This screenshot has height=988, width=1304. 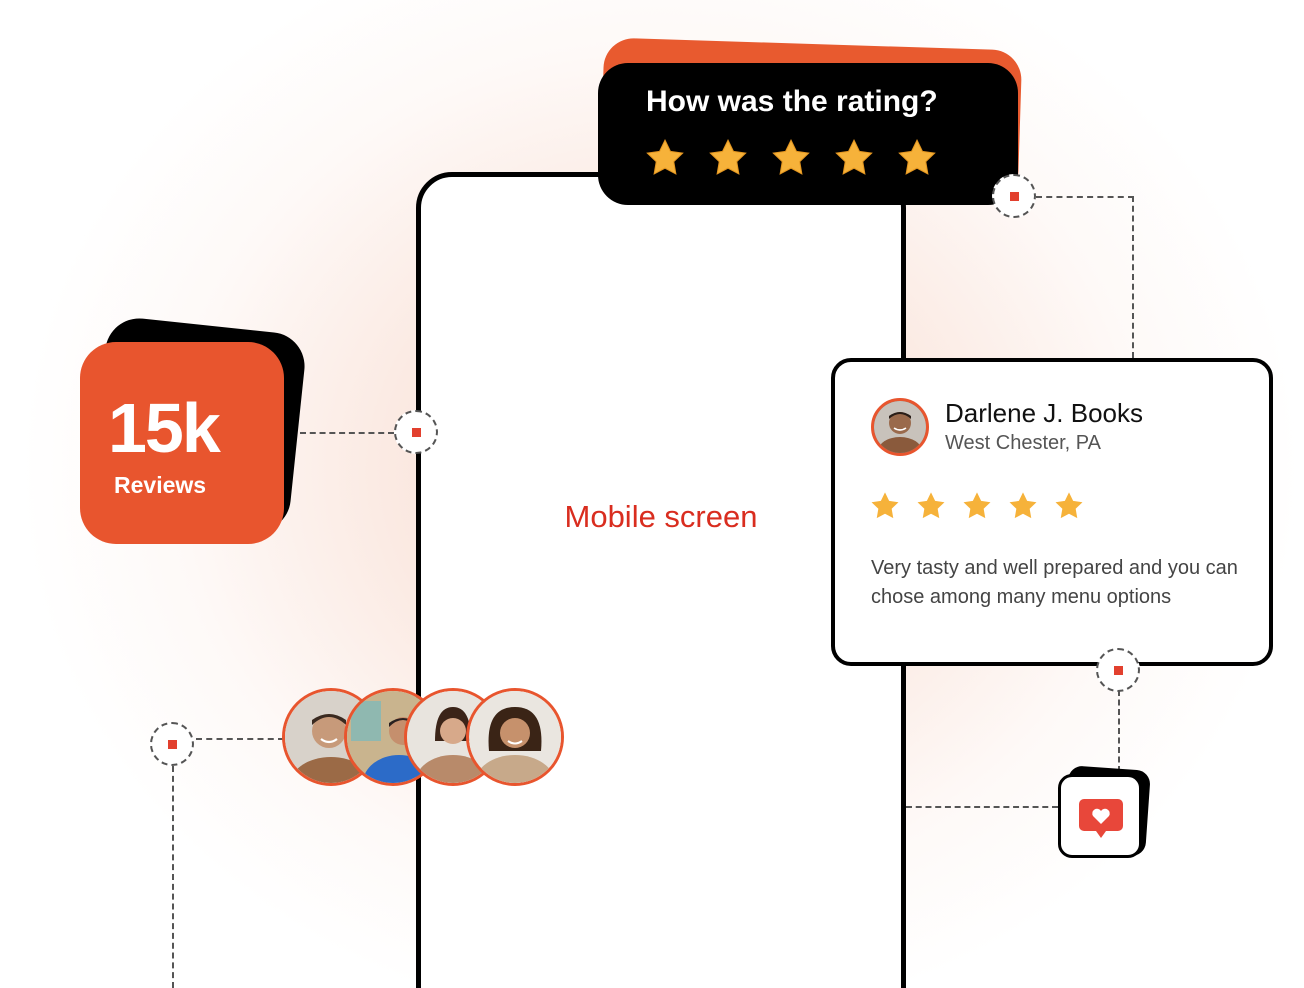 What do you see at coordinates (173, 877) in the screenshot?
I see `connector-node-down` at bounding box center [173, 877].